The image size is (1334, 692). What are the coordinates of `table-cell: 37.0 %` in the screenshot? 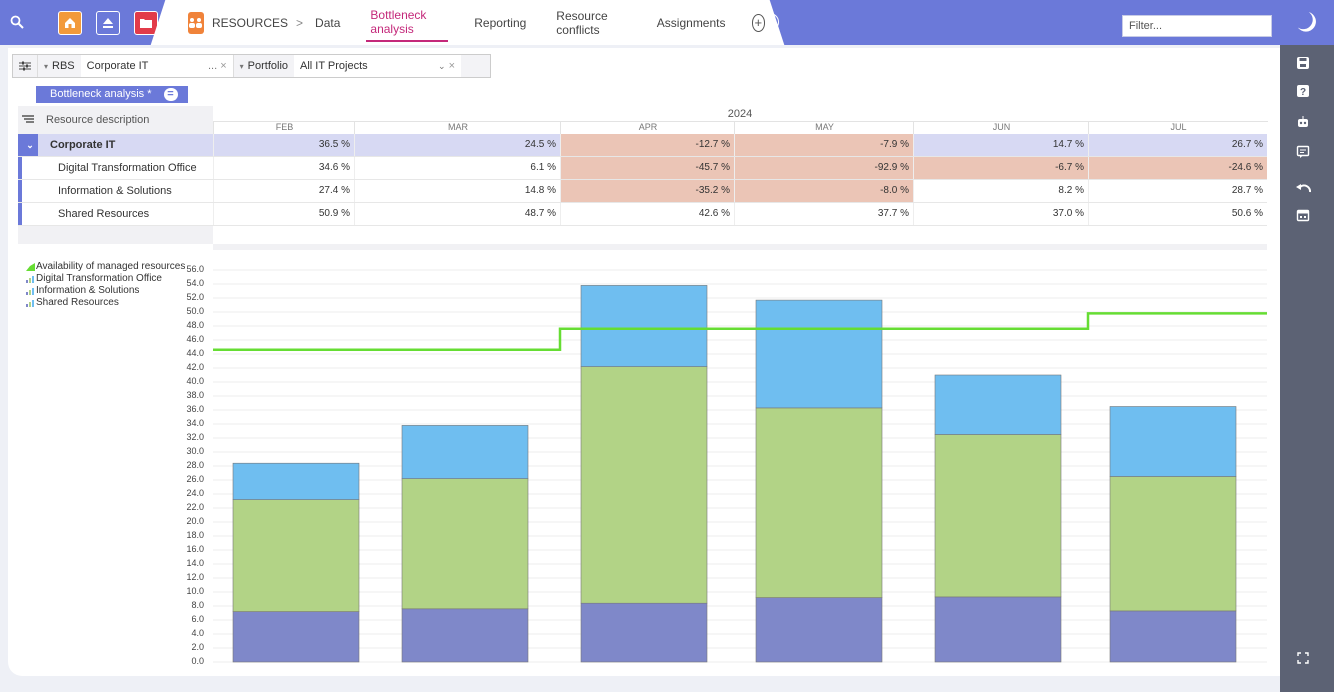 It's located at (1000, 214).